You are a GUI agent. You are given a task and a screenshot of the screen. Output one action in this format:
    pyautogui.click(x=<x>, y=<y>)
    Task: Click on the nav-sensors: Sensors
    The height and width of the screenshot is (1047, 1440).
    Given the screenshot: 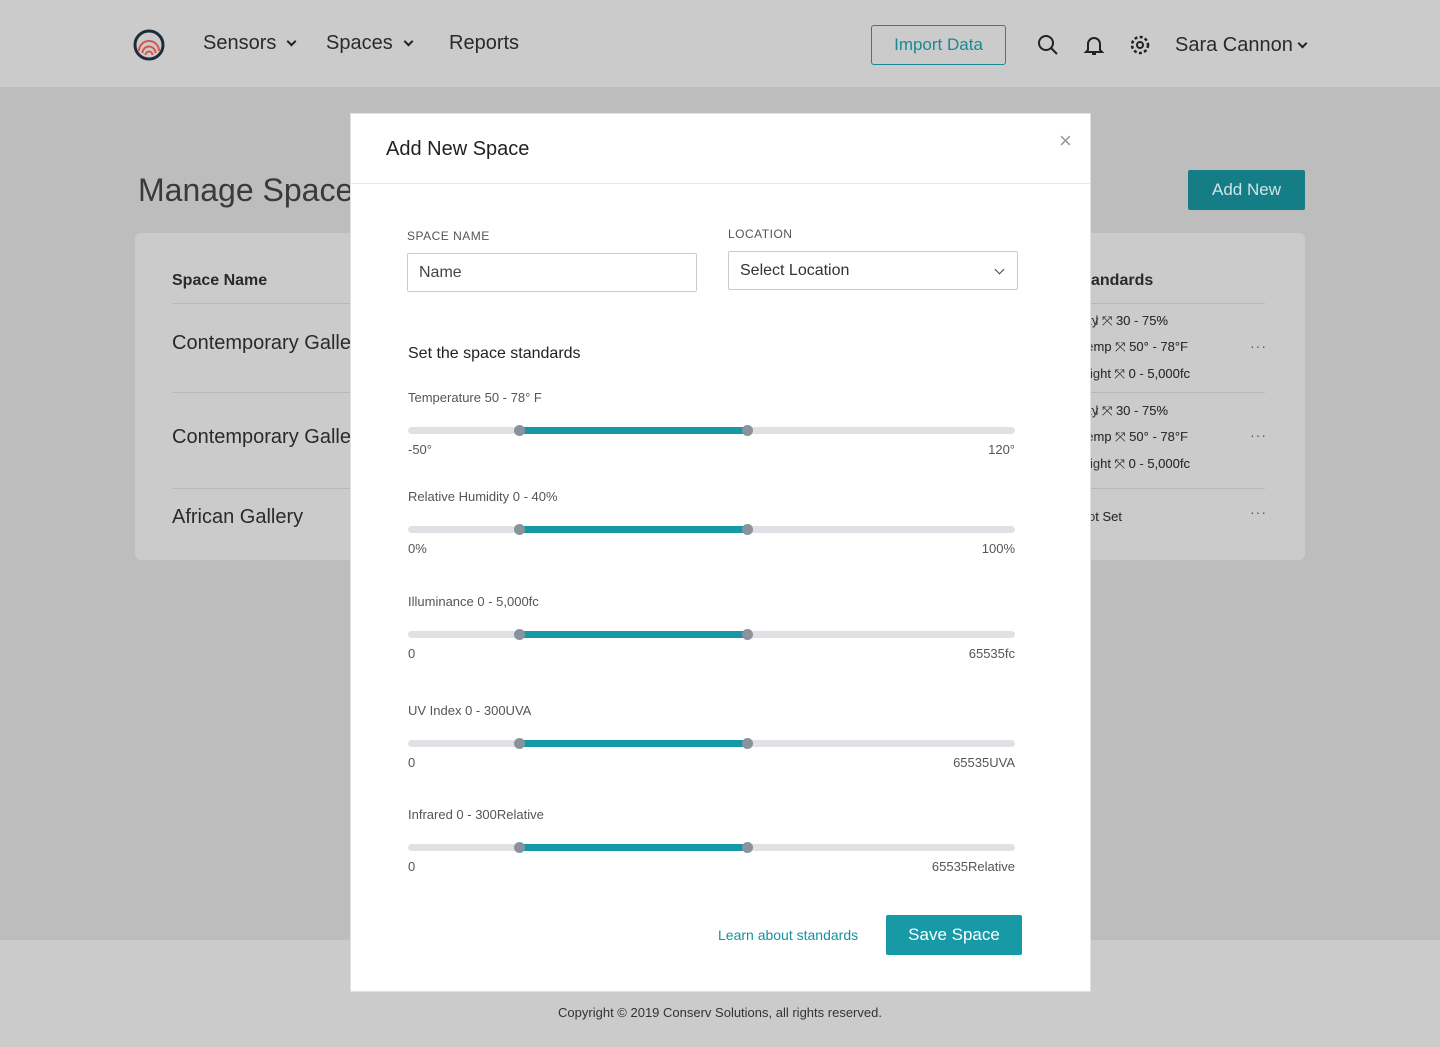 What is the action you would take?
    pyautogui.click(x=250, y=43)
    